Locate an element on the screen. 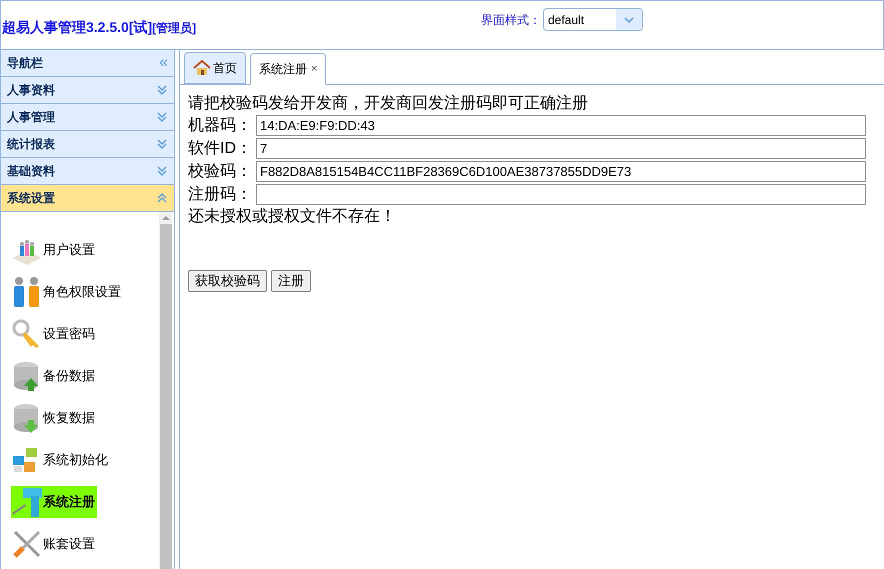 The image size is (884, 569). tab: 首页 is located at coordinates (215, 68).